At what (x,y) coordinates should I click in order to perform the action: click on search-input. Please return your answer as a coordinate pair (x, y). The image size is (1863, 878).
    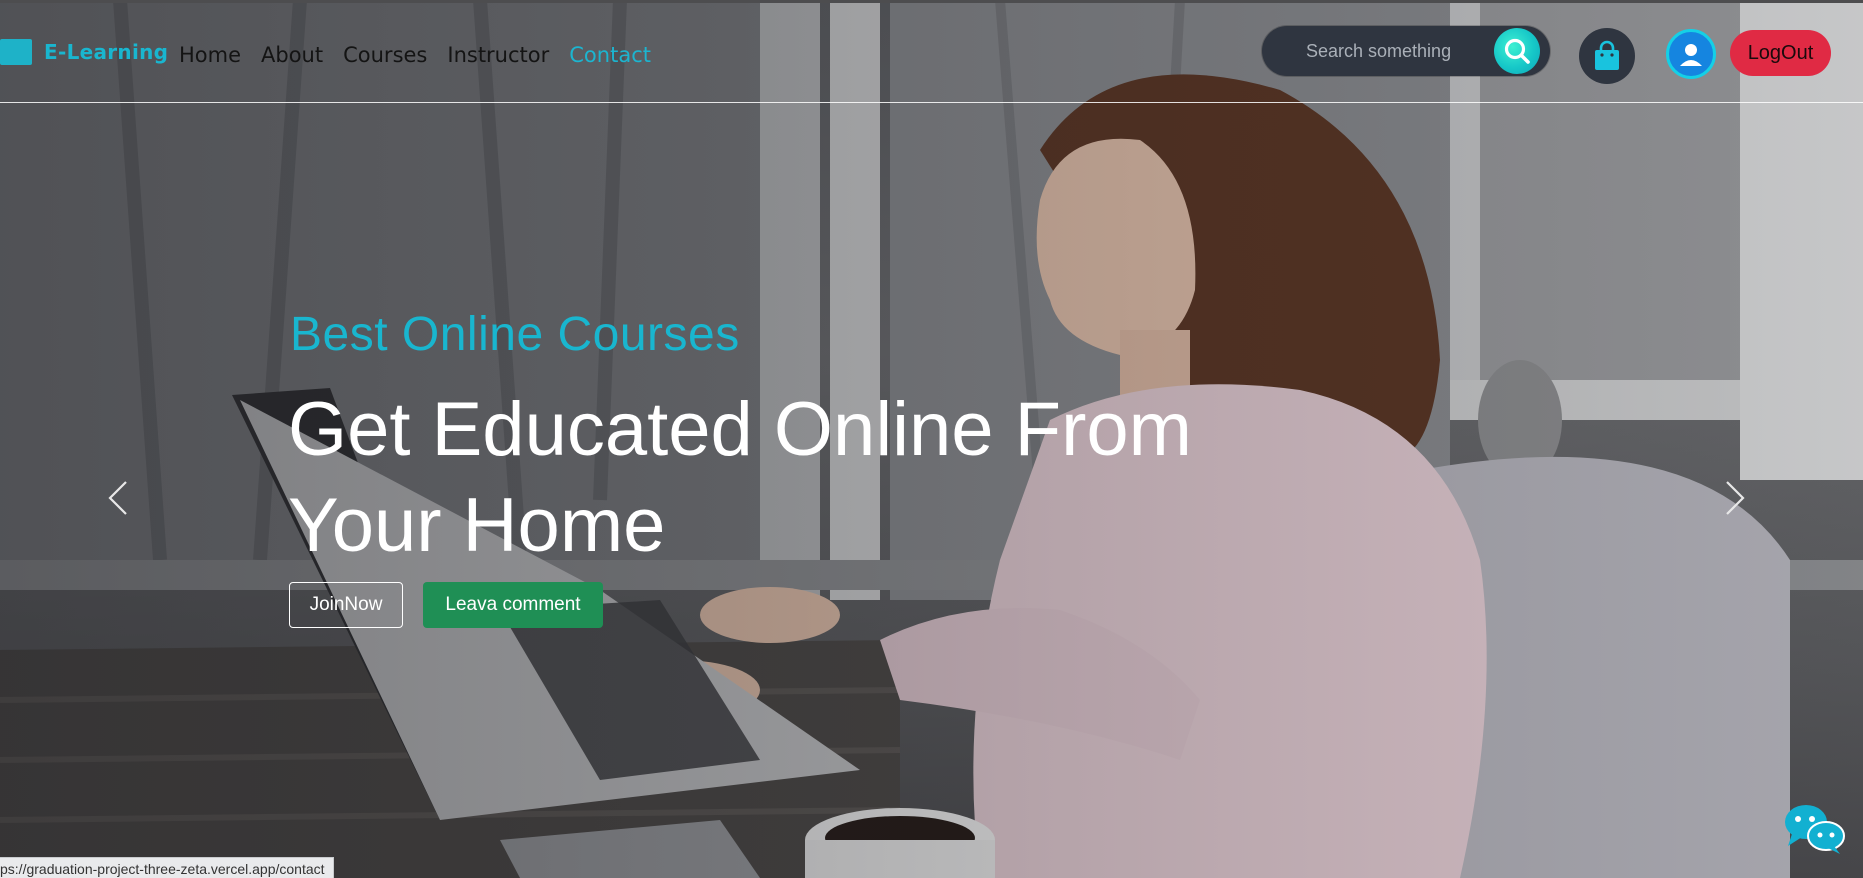
    Looking at the image, I should click on (1391, 51).